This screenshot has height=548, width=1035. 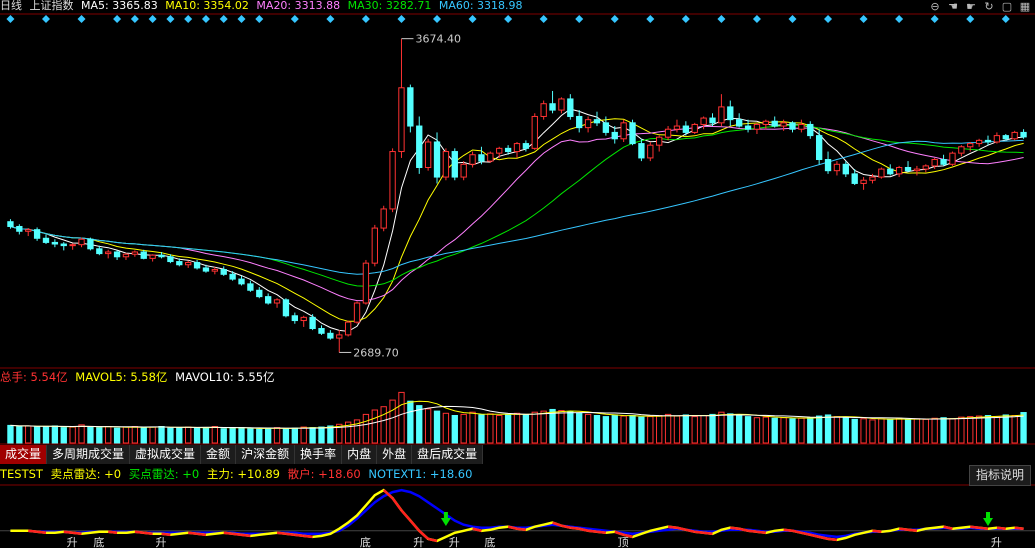 I want to click on low-label: 2689.70, so click(x=376, y=352).